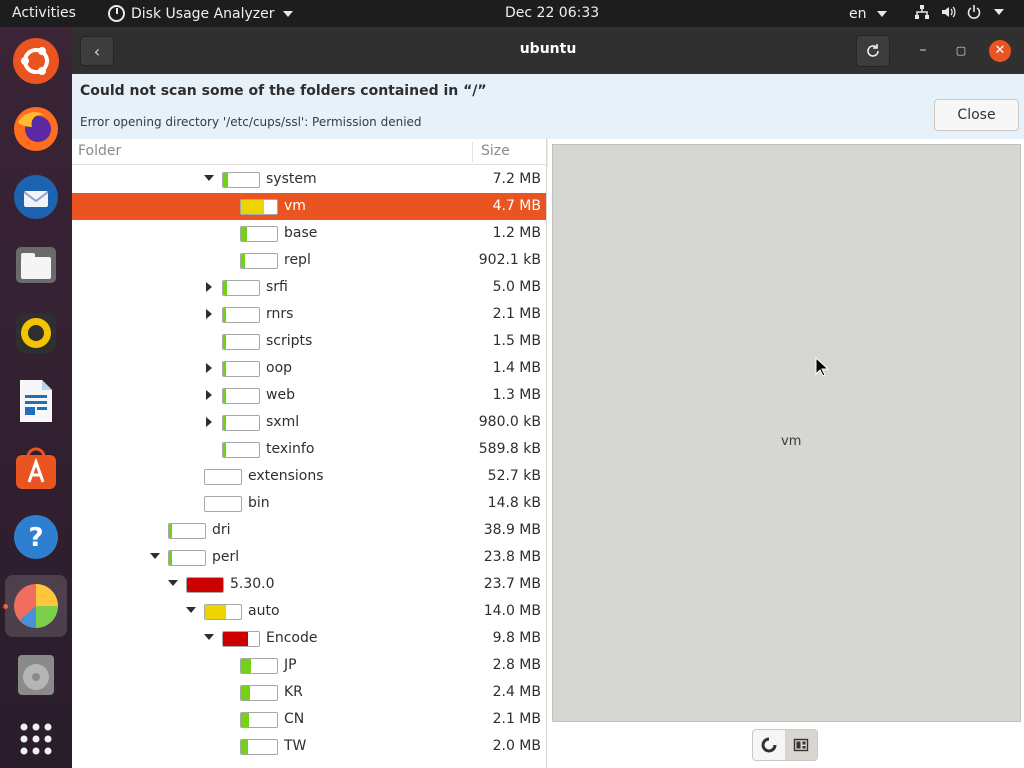 This screenshot has width=1024, height=768. I want to click on tree-row: web 1.3 MB, so click(309, 395).